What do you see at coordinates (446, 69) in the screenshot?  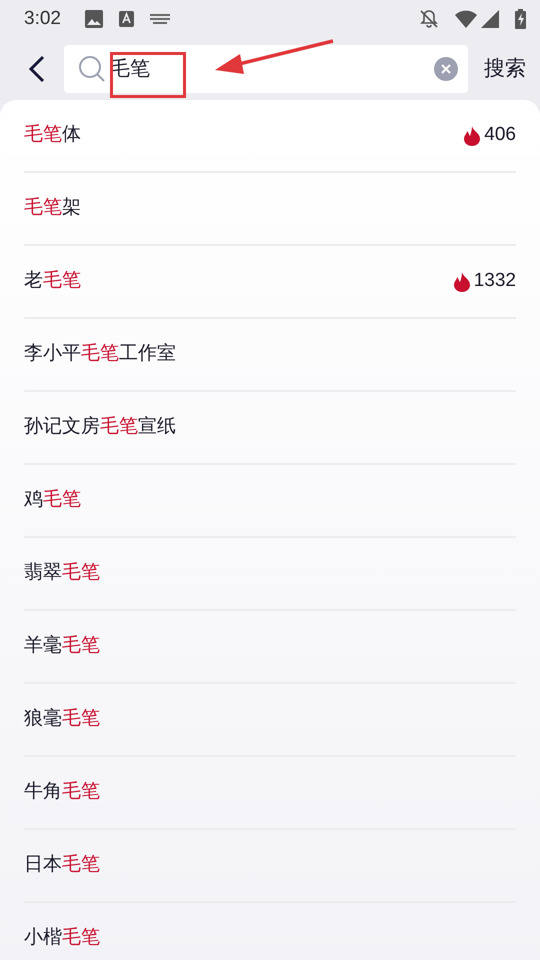 I see `clear-button` at bounding box center [446, 69].